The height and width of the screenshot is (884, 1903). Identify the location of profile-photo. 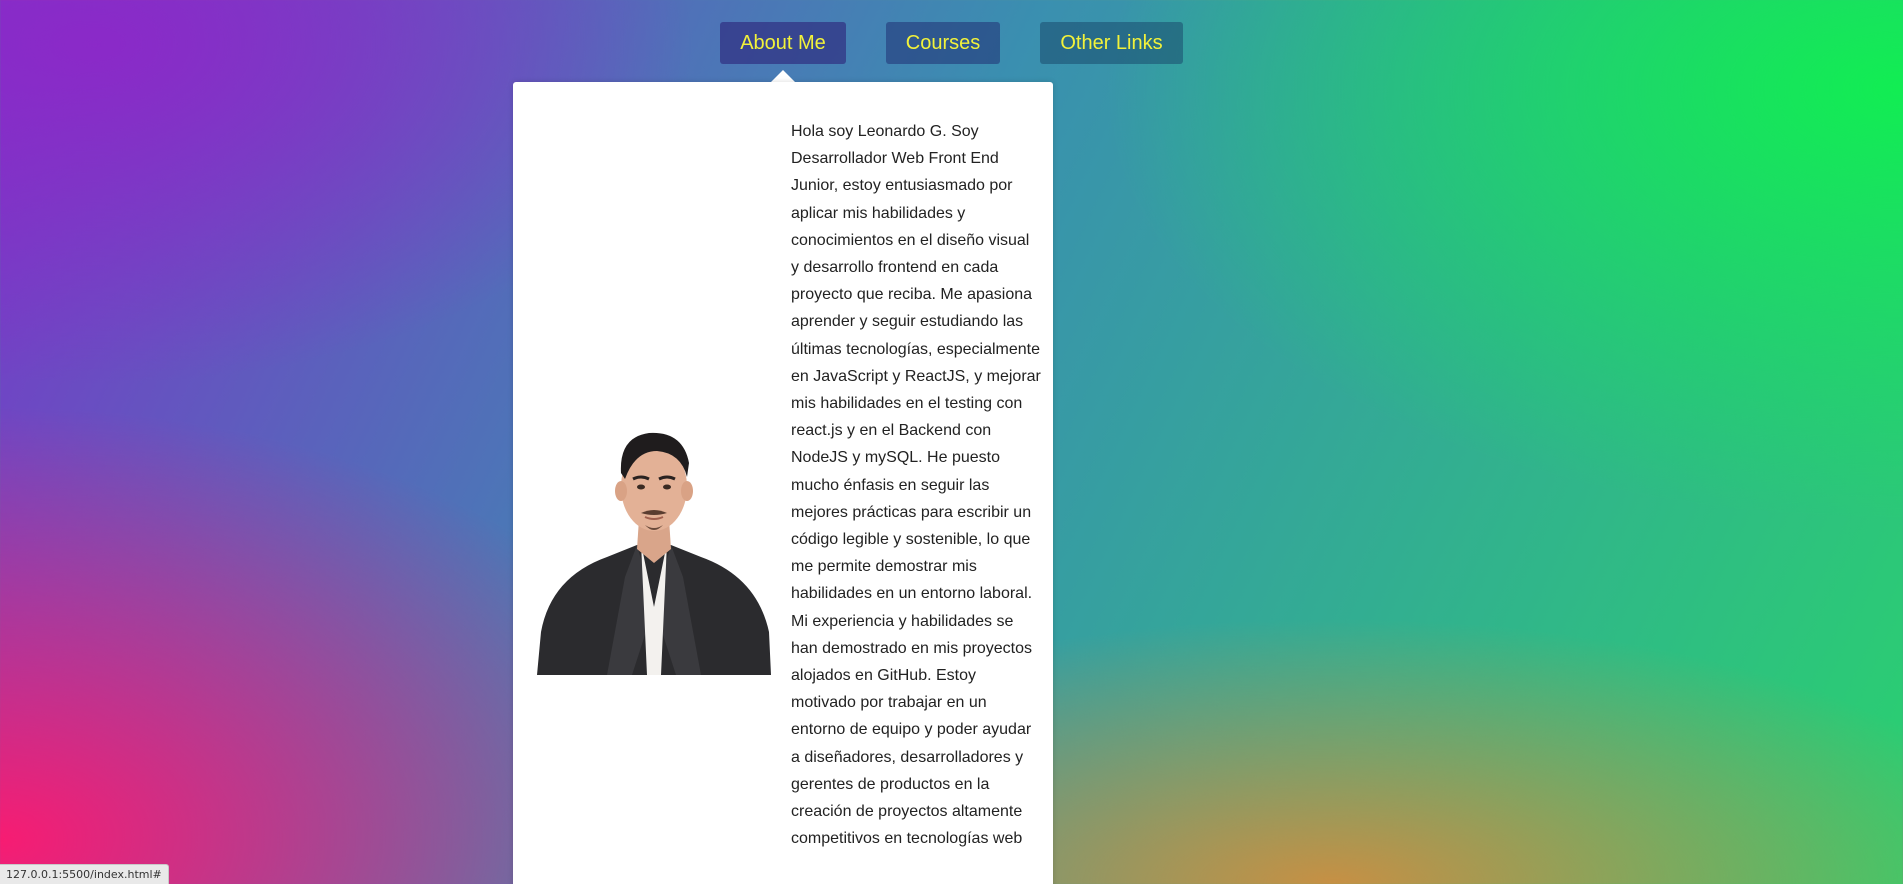
(654, 541).